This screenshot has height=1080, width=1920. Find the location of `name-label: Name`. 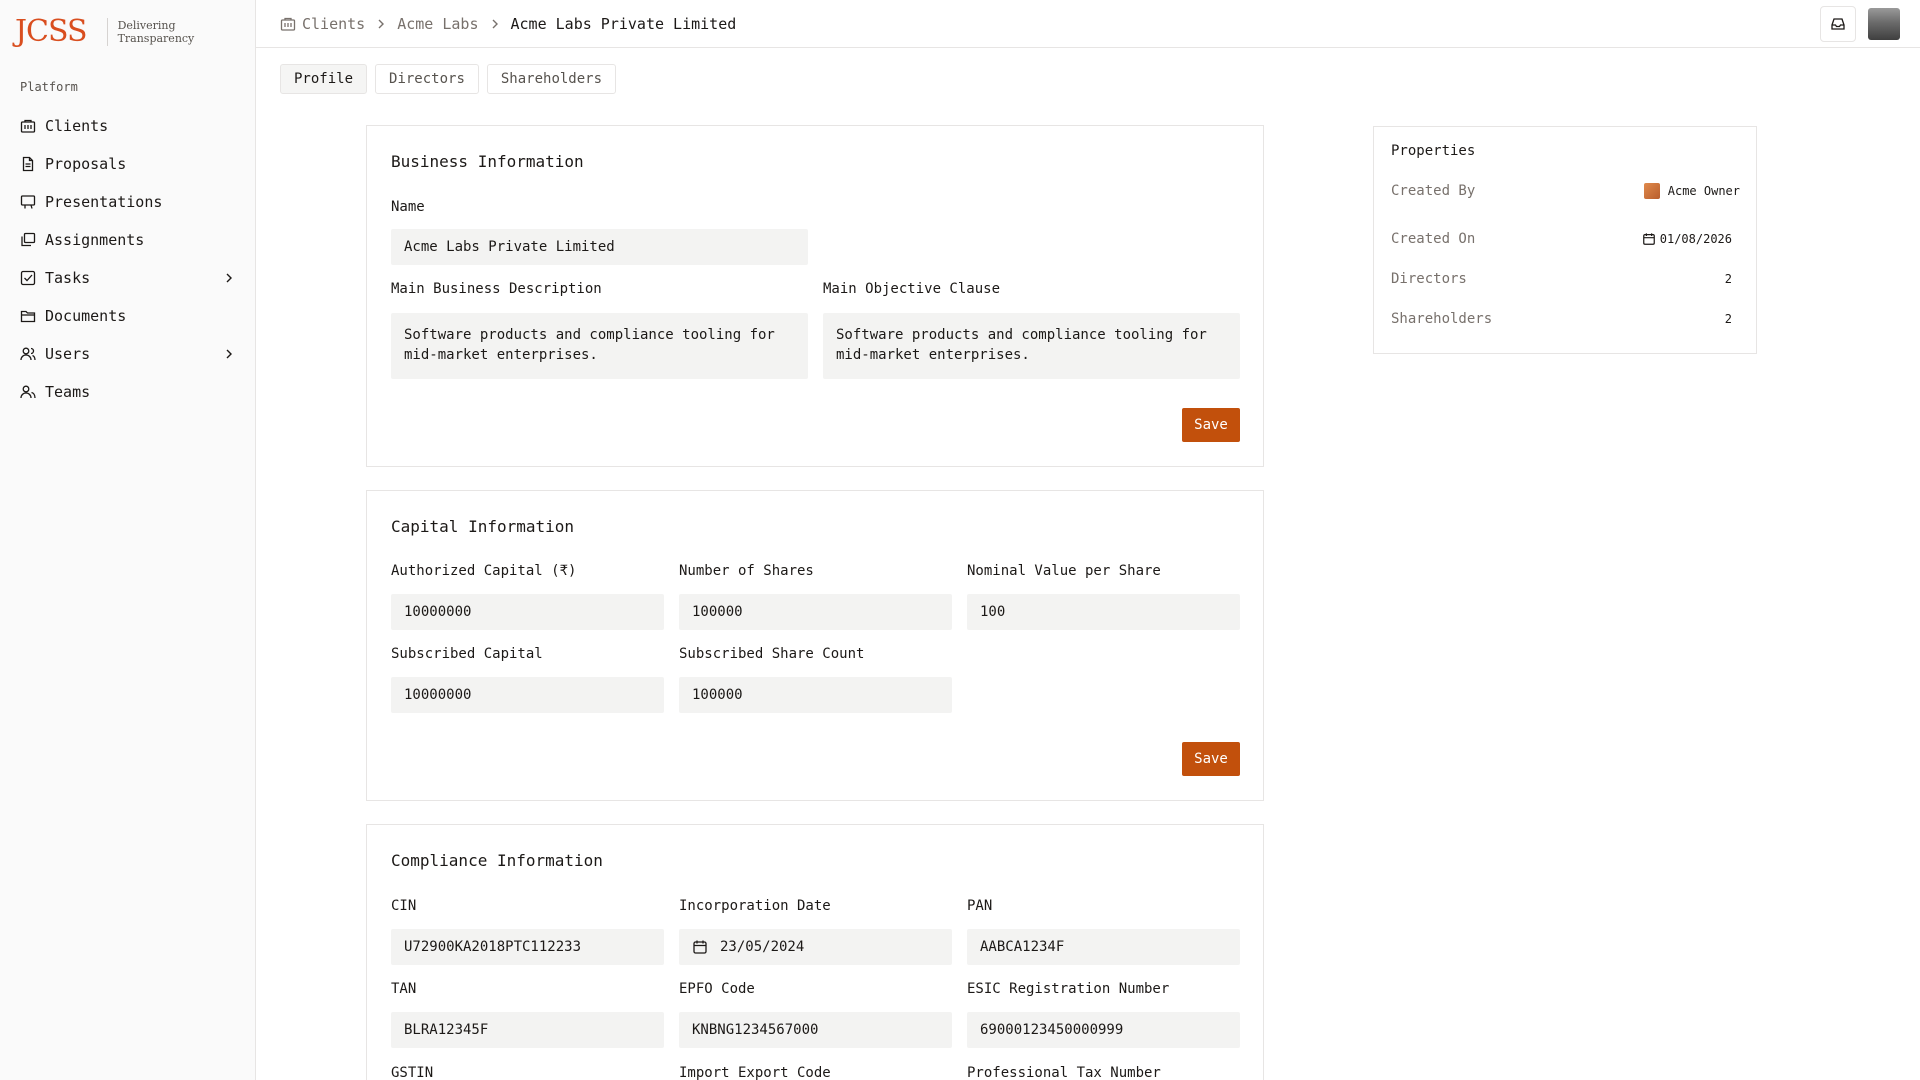

name-label: Name is located at coordinates (408, 207).